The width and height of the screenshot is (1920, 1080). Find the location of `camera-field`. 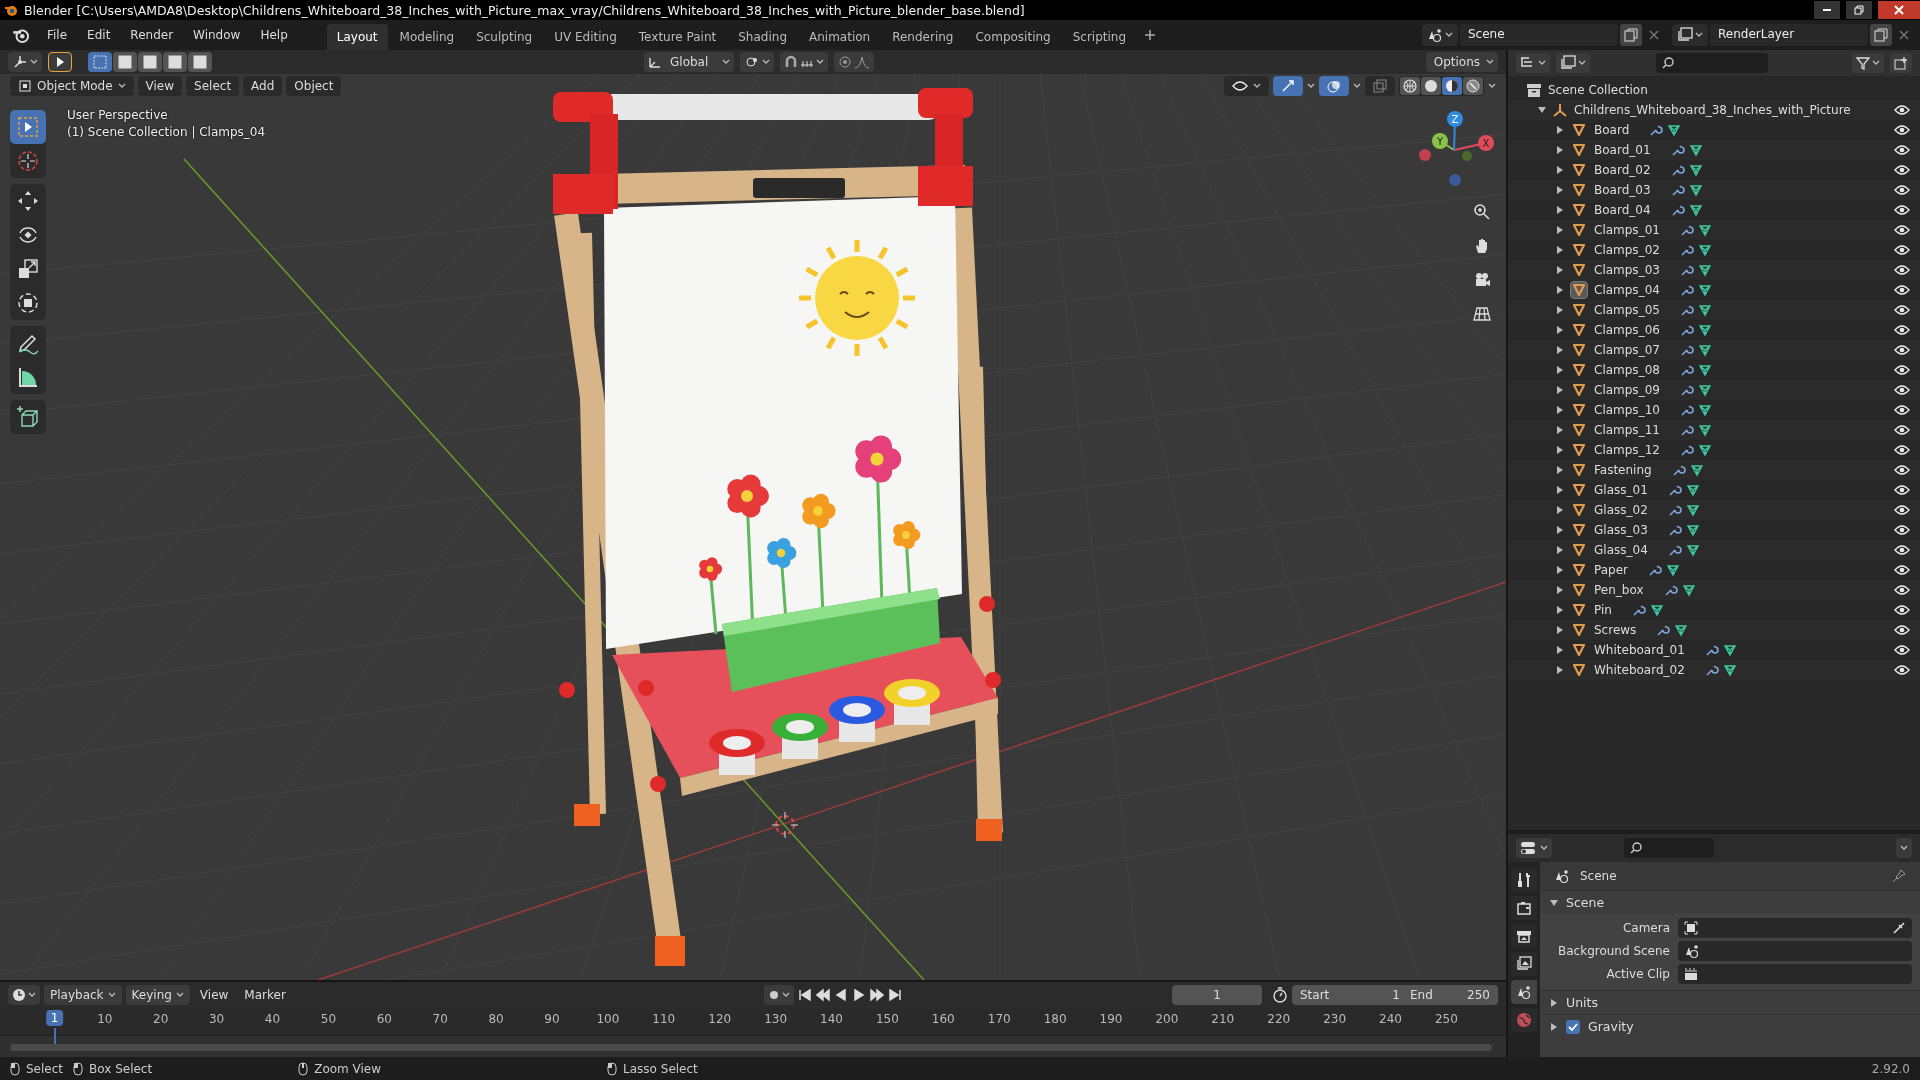

camera-field is located at coordinates (1795, 928).